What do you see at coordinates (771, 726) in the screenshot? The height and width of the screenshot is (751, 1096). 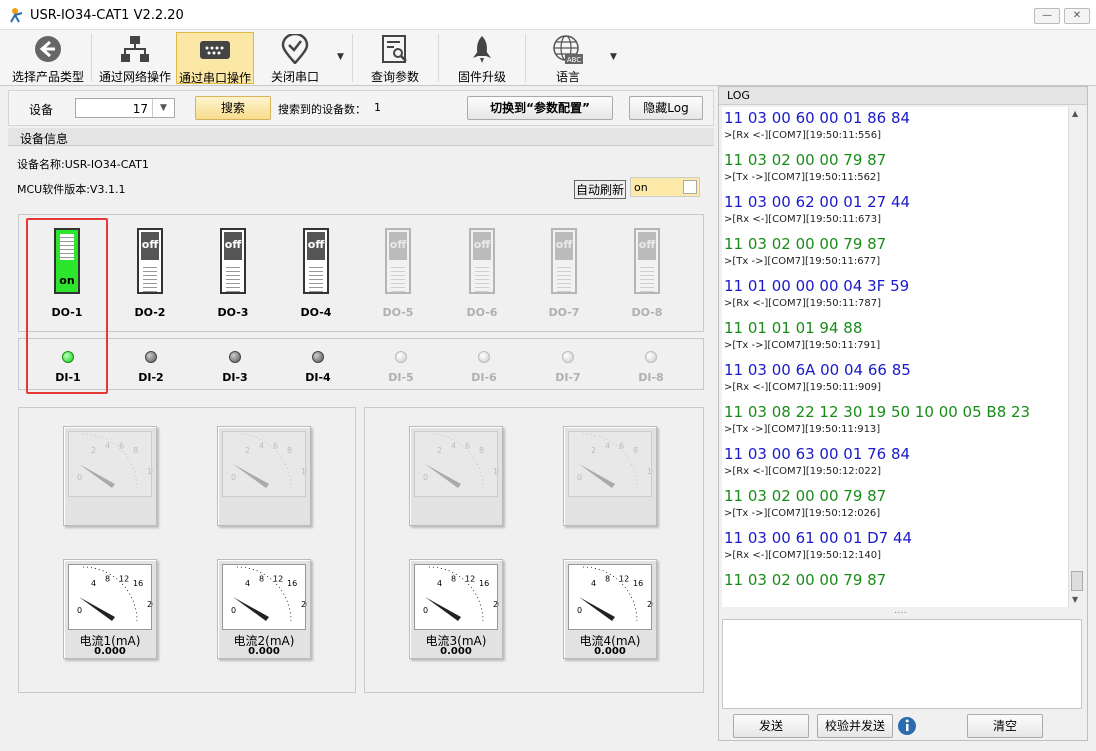 I see `send-button: 发送` at bounding box center [771, 726].